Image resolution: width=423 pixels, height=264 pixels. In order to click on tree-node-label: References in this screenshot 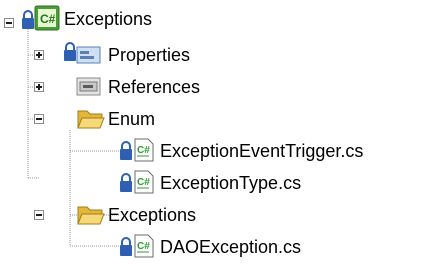, I will do `click(154, 87)`.